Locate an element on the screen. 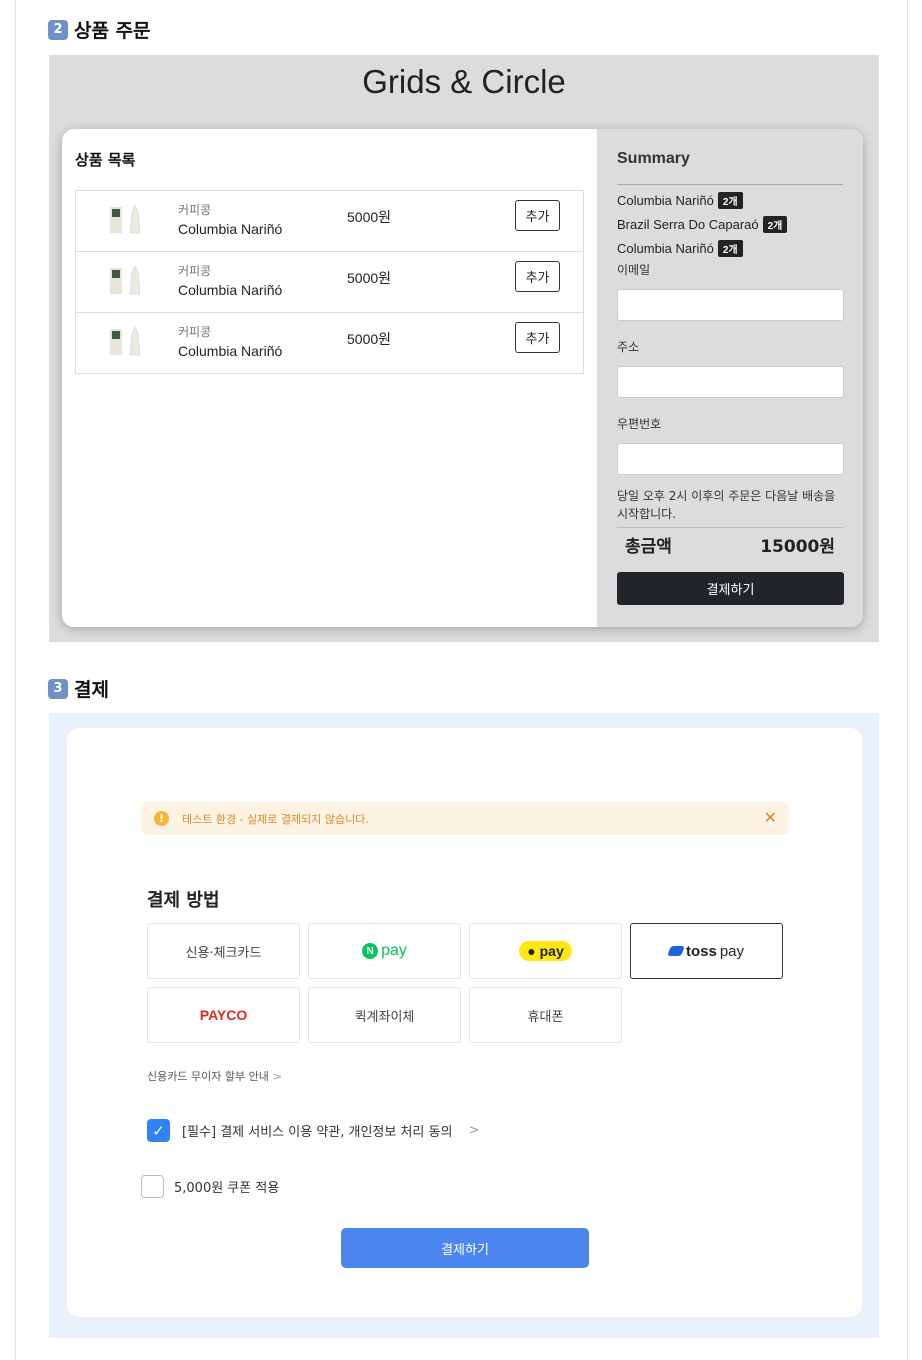 This screenshot has width=922, height=1360. terms-agreement: ✓ [필수] 결제 서비스 이용 약관, 개인정보 처리 동의 > is located at coordinates (313, 1130).